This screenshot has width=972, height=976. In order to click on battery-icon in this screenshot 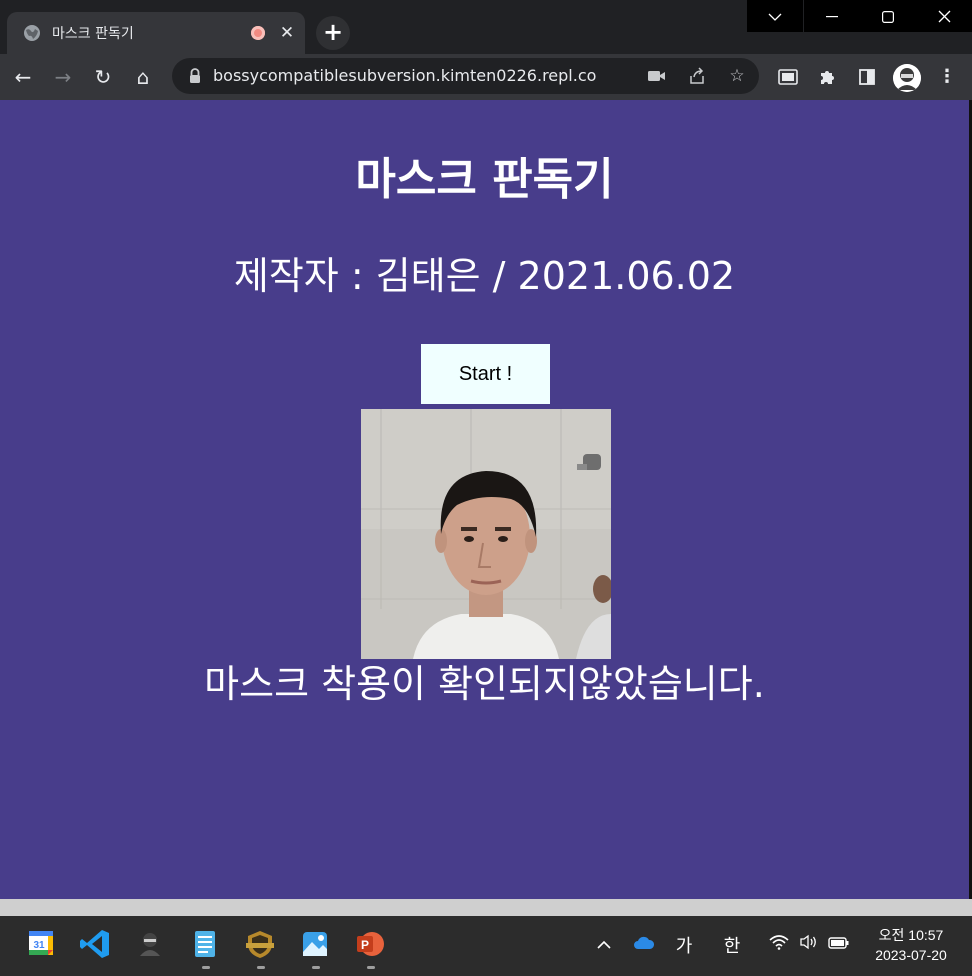, I will do `click(838, 943)`.